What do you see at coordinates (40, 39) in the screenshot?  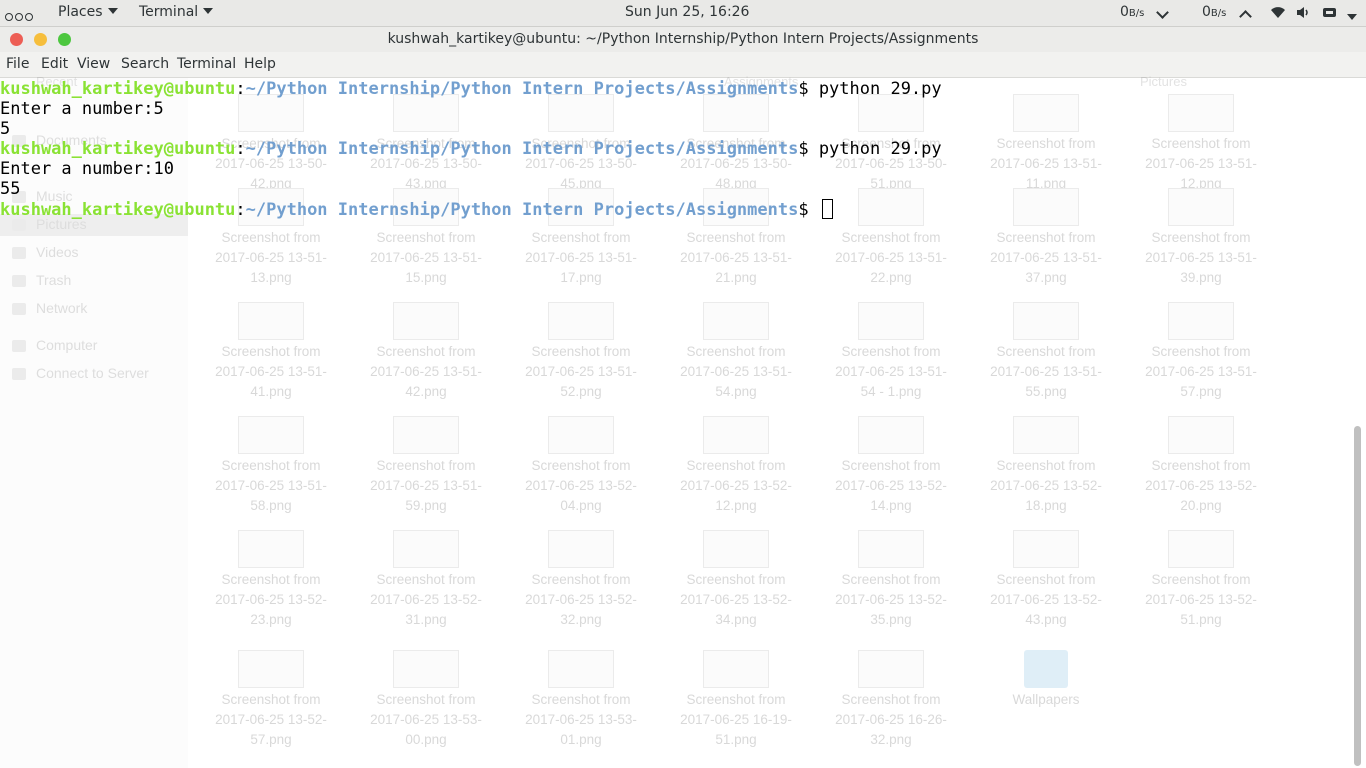 I see `minimize-button` at bounding box center [40, 39].